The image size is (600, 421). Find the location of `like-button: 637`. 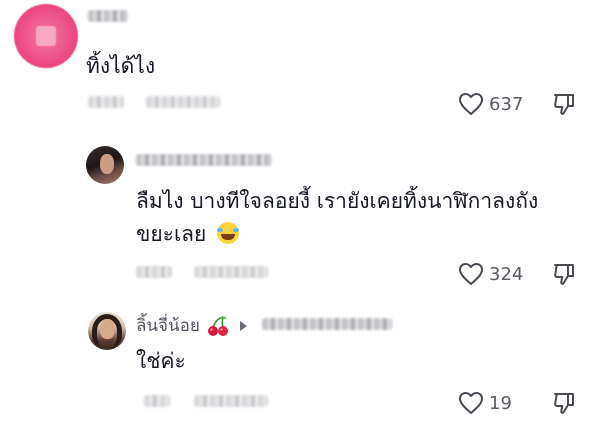

like-button: 637 is located at coordinates (490, 104).